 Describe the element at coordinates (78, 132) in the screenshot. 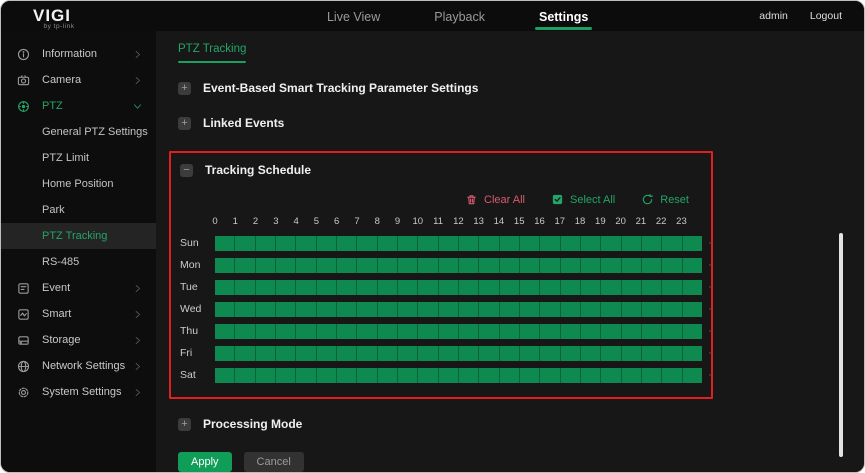

I see `sidebar-subitem-general-ptz-settings: General PTZ Settings` at that location.